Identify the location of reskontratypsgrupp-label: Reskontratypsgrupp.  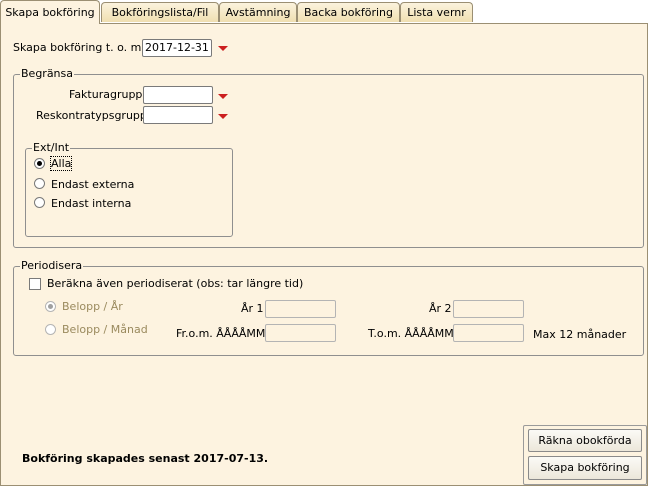
(91, 115).